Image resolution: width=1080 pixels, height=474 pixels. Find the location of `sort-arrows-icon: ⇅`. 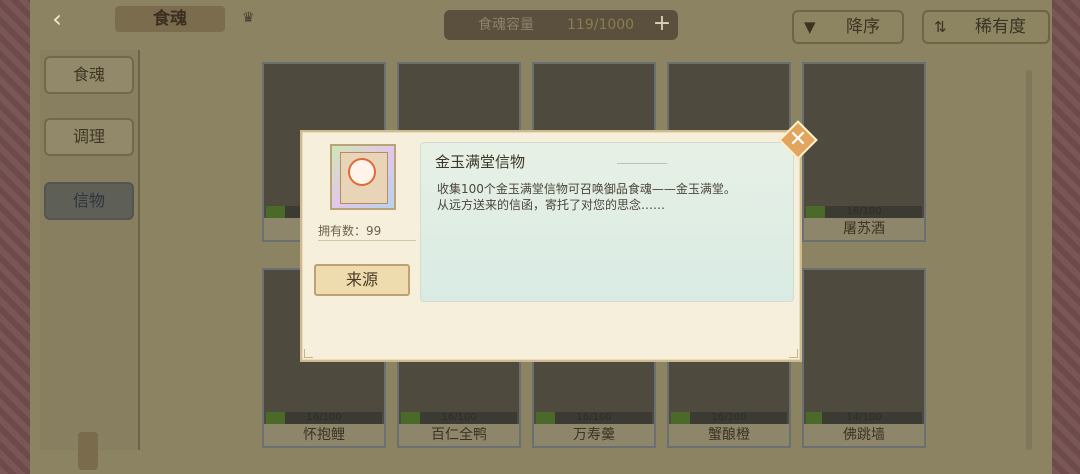

sort-arrows-icon: ⇅ is located at coordinates (940, 27).